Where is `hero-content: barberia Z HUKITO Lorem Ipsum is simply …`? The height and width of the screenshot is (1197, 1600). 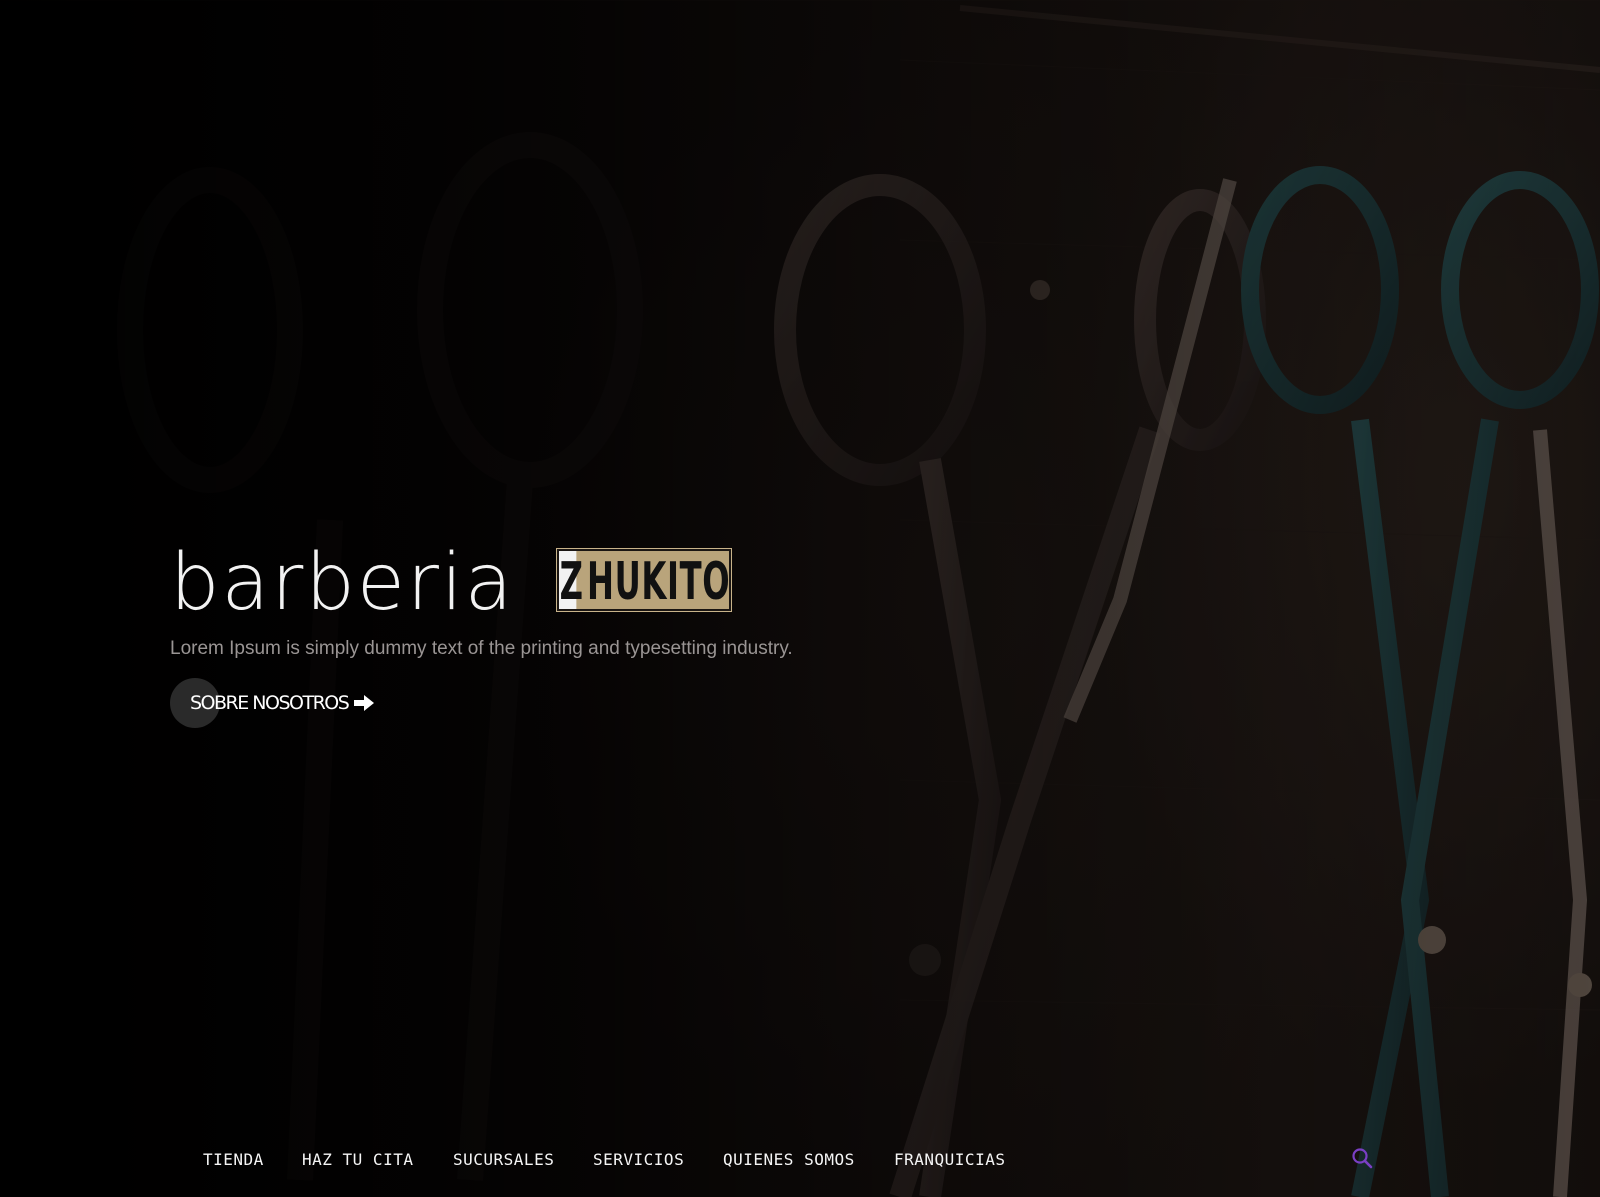 hero-content: barberia Z HUKITO Lorem Ipsum is simply … is located at coordinates (620, 633).